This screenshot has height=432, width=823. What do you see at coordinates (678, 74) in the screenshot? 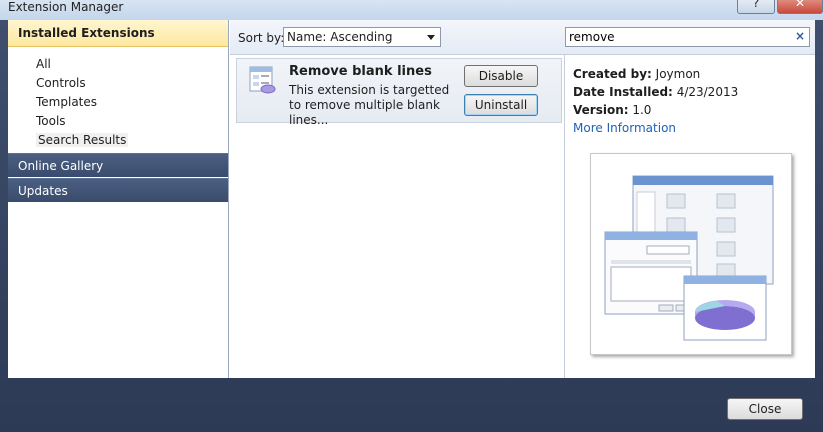
I see `created-by-value: Joymon` at bounding box center [678, 74].